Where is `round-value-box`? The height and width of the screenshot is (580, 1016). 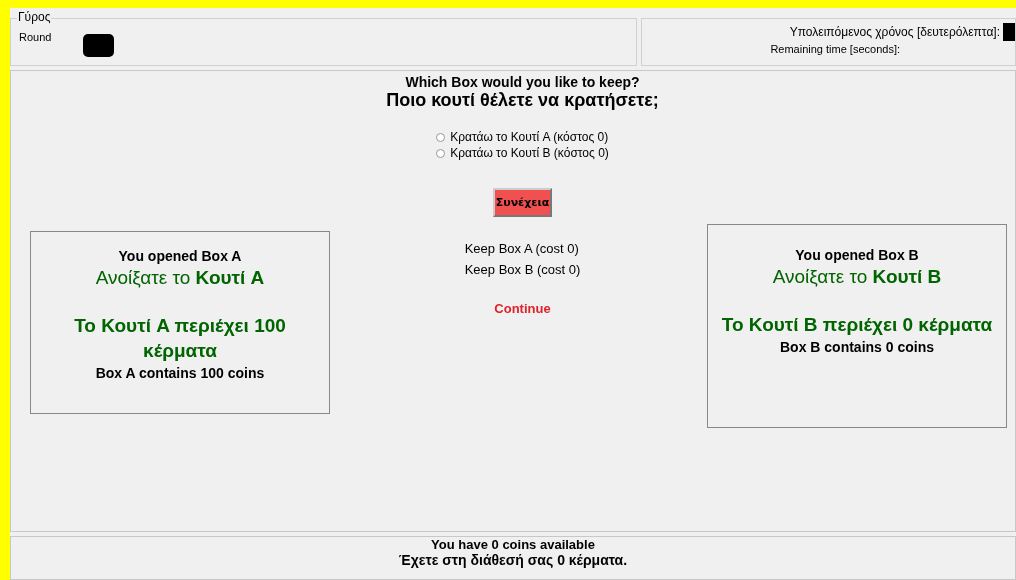
round-value-box is located at coordinates (99, 45).